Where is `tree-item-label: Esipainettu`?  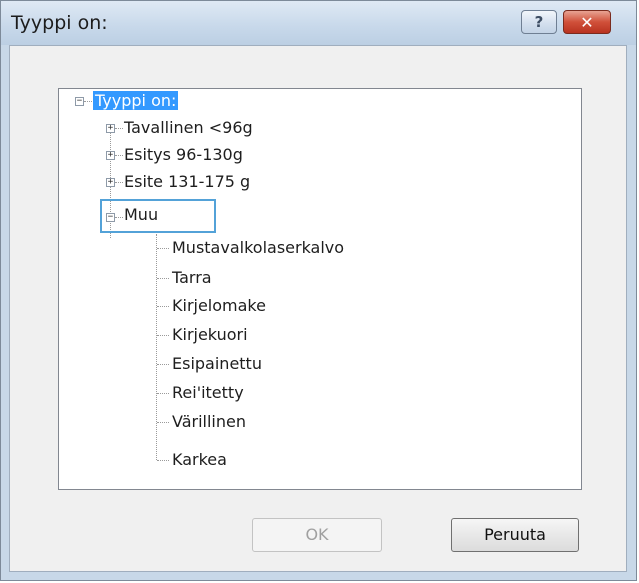
tree-item-label: Esipainettu is located at coordinates (217, 363).